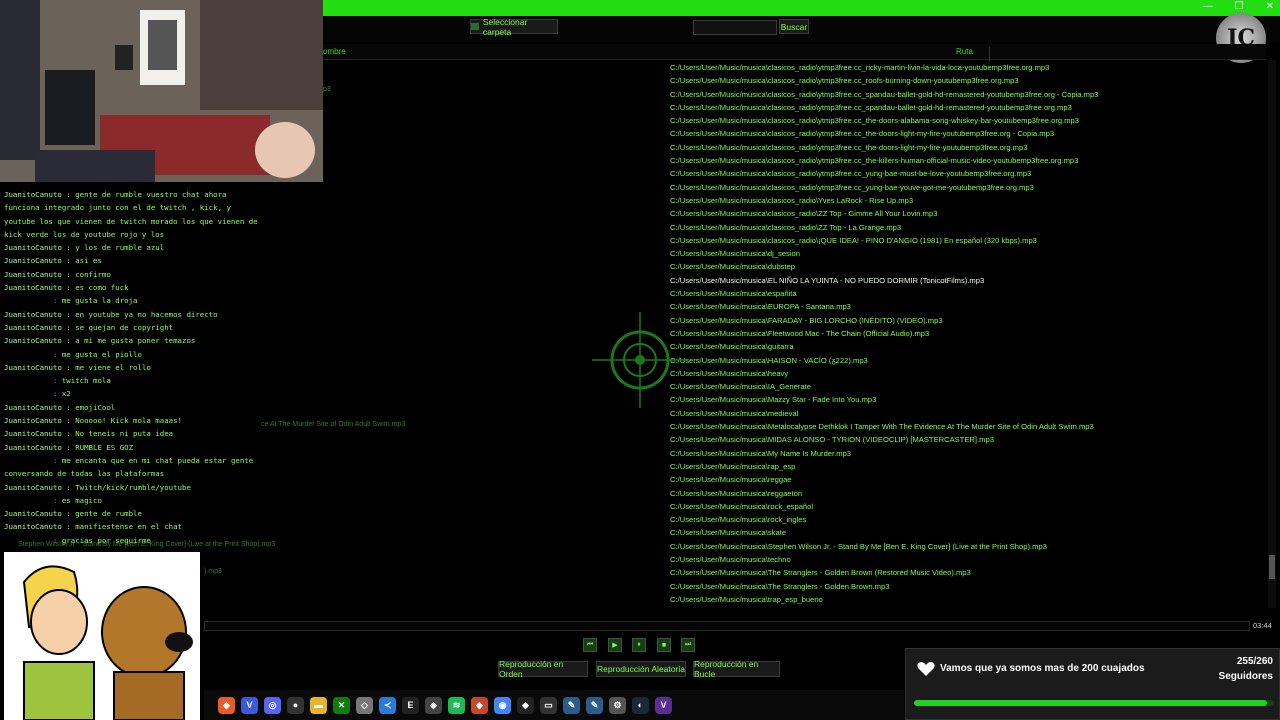 The height and width of the screenshot is (720, 1280). I want to click on vs-icon: V, so click(663, 705).